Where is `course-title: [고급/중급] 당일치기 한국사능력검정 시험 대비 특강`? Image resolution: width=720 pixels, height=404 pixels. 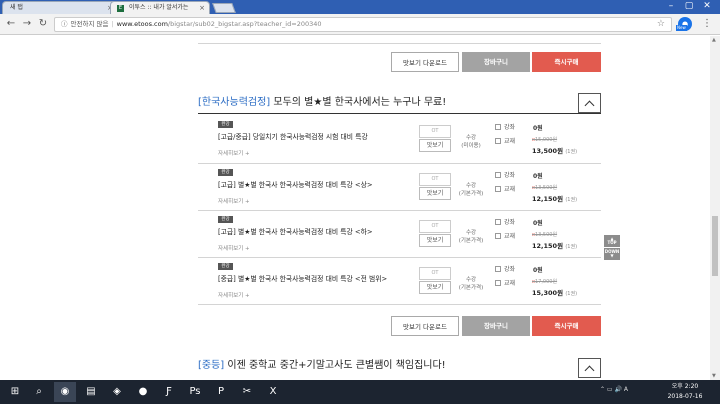 course-title: [고급/중급] 당일치기 한국사능력검정 시험 대비 특강 is located at coordinates (293, 136).